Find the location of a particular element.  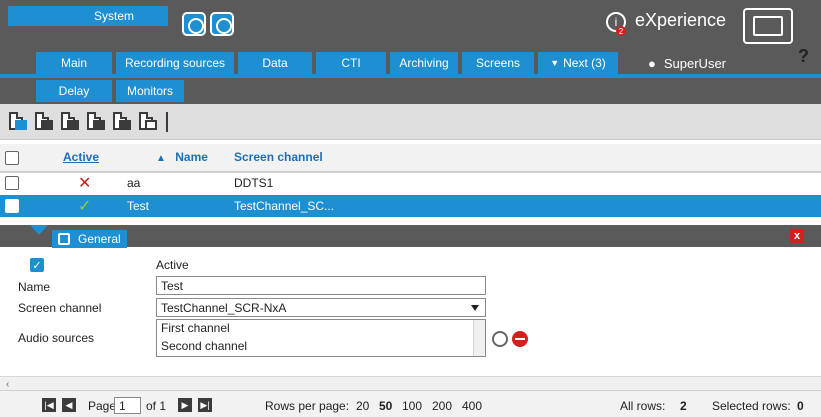

subtab-delay: Delay is located at coordinates (74, 91).